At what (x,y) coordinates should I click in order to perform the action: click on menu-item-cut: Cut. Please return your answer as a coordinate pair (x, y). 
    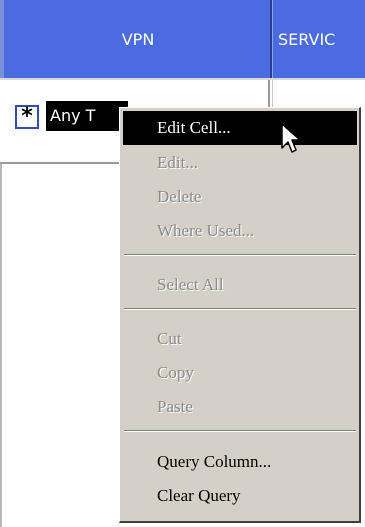
    Looking at the image, I should click on (240, 339).